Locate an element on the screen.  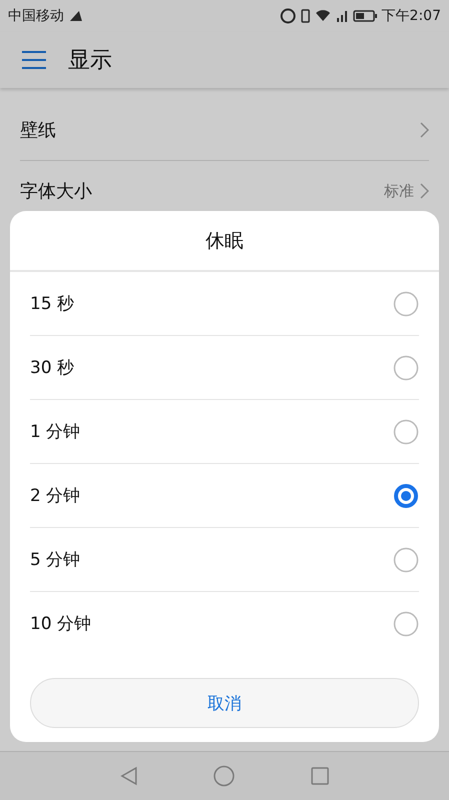
dialog-title: 休眠 is located at coordinates (224, 241).